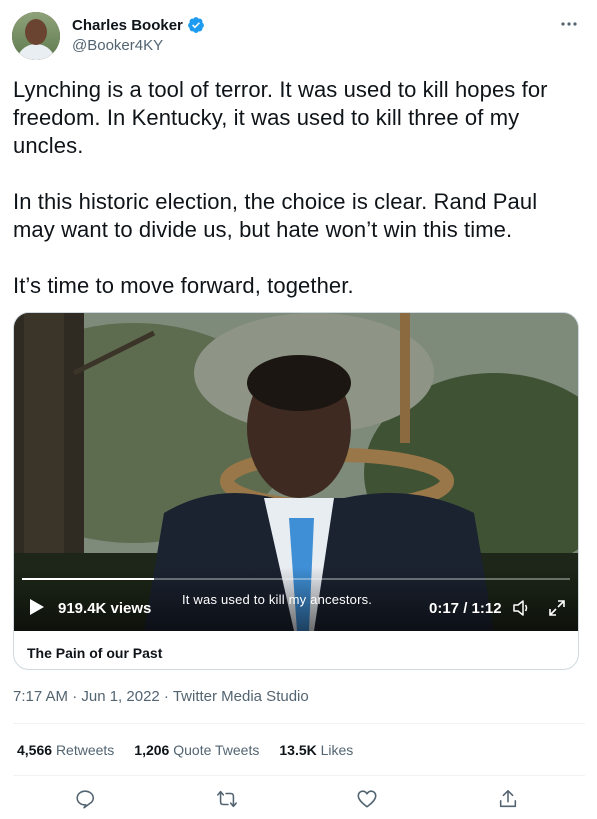 Image resolution: width=597 pixels, height=819 pixels. I want to click on author-handle: @Booker4KY, so click(117, 45).